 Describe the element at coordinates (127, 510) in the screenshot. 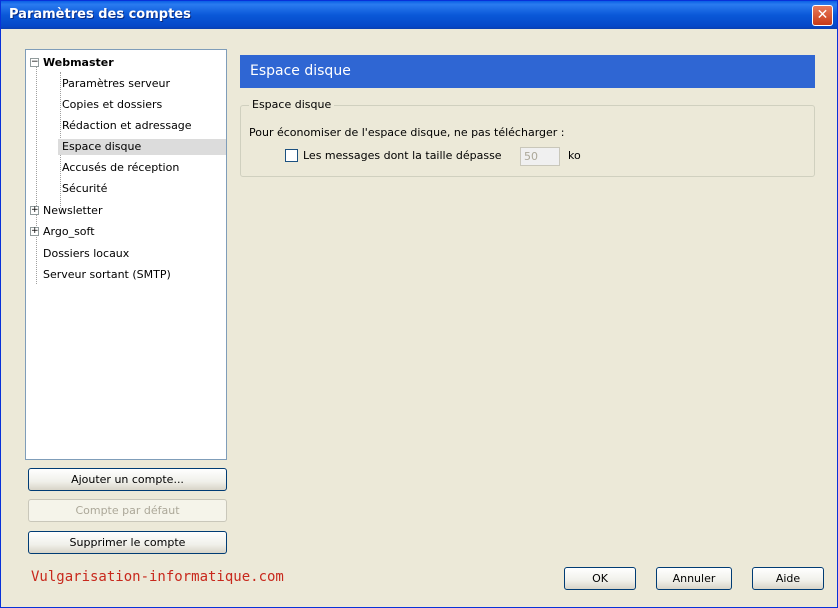

I see `default-account-button: Compte par défaut` at that location.